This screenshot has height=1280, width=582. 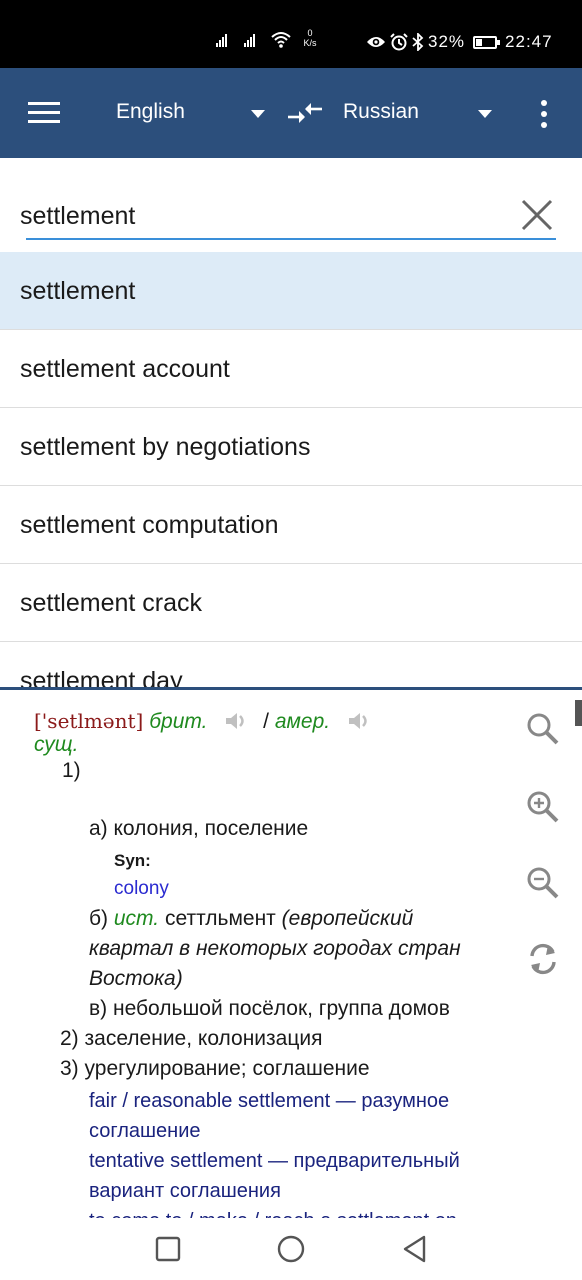 I want to click on eye-icon, so click(x=376, y=42).